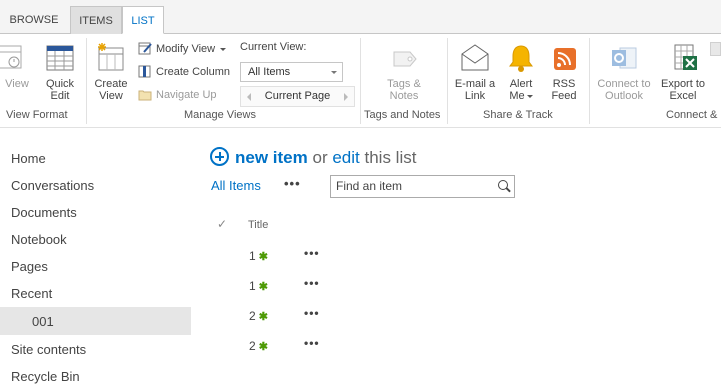 Image resolution: width=721 pixels, height=387 pixels. I want to click on excel-icon, so click(683, 58).